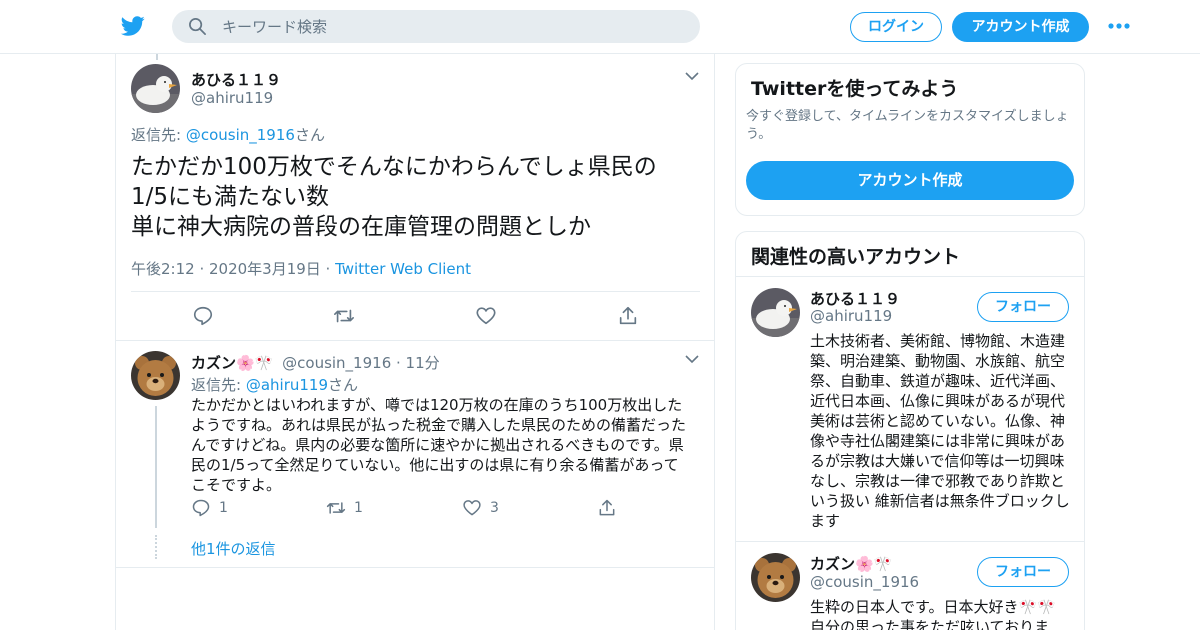  I want to click on tweet-metadata: 午後2:12 · 2020年3月19日 · Twitter Web Client, so click(301, 268).